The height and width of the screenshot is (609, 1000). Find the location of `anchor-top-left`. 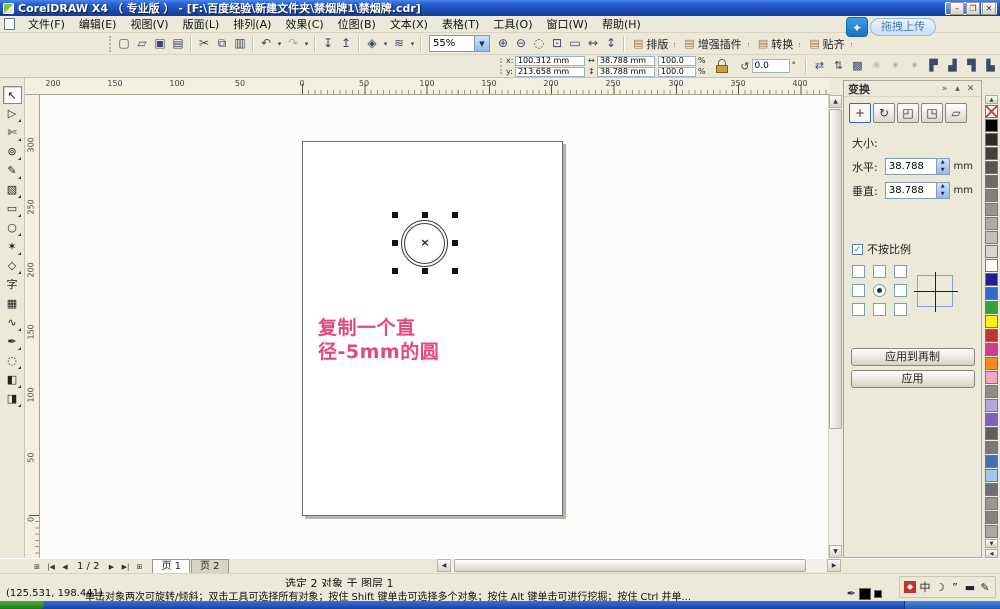

anchor-top-left is located at coordinates (858, 271).